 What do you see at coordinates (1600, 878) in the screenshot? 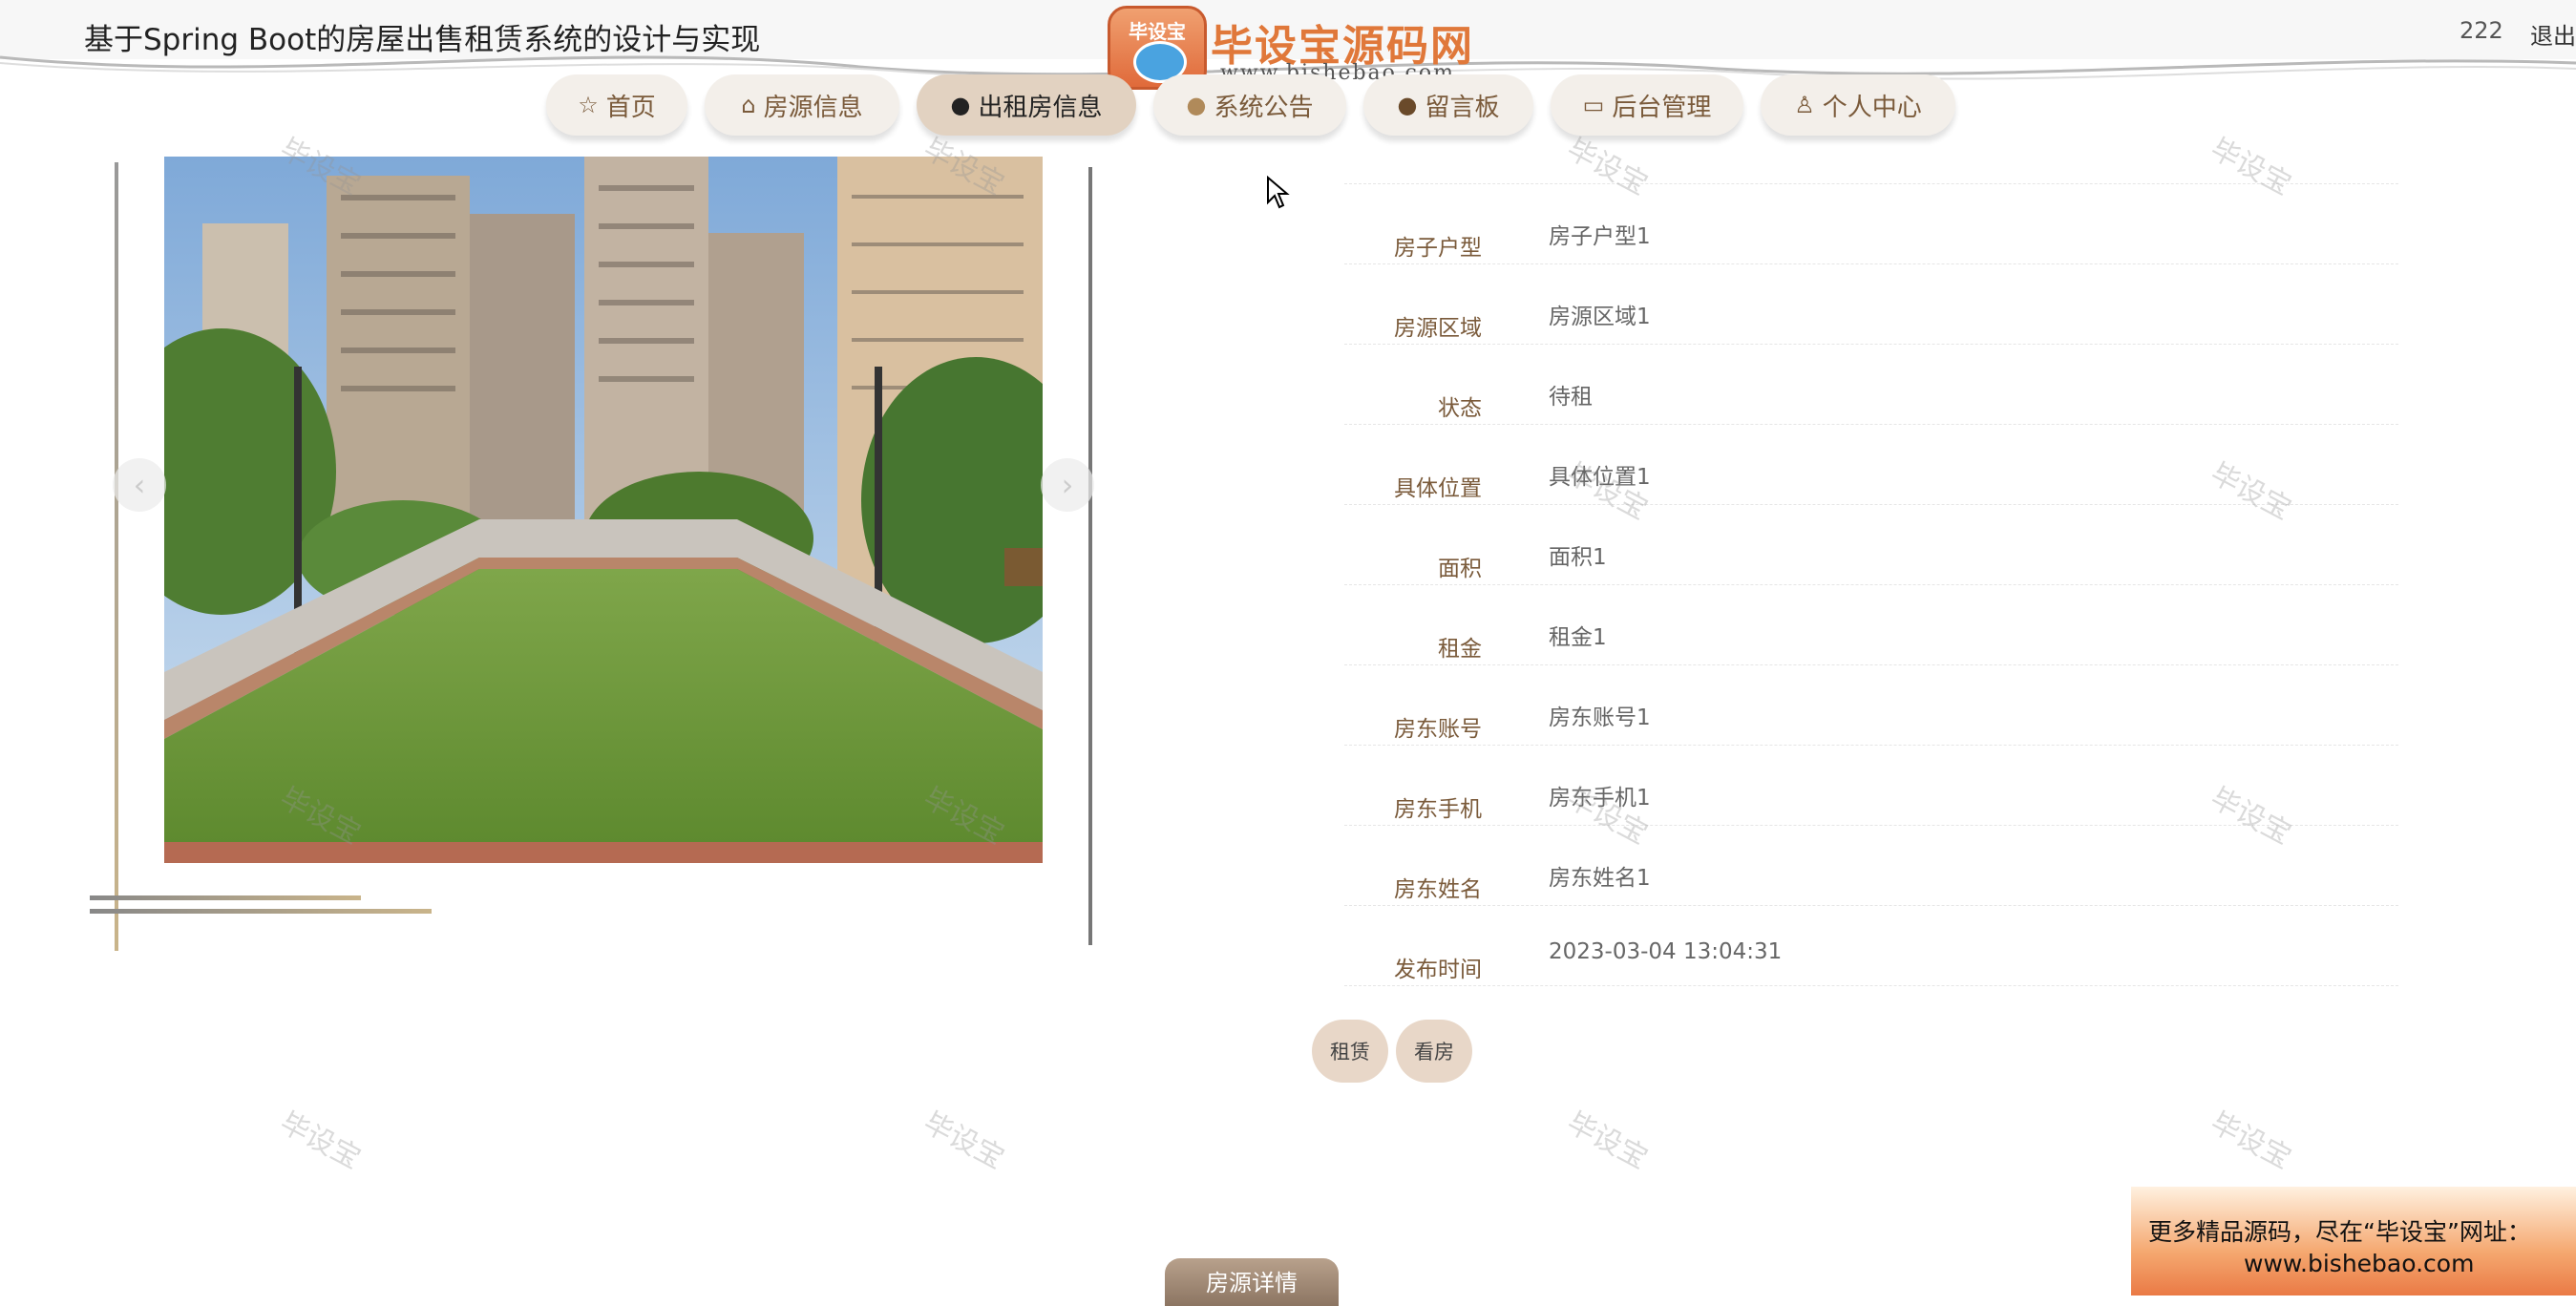
I see `detail-value: 房东姓名1` at bounding box center [1600, 878].